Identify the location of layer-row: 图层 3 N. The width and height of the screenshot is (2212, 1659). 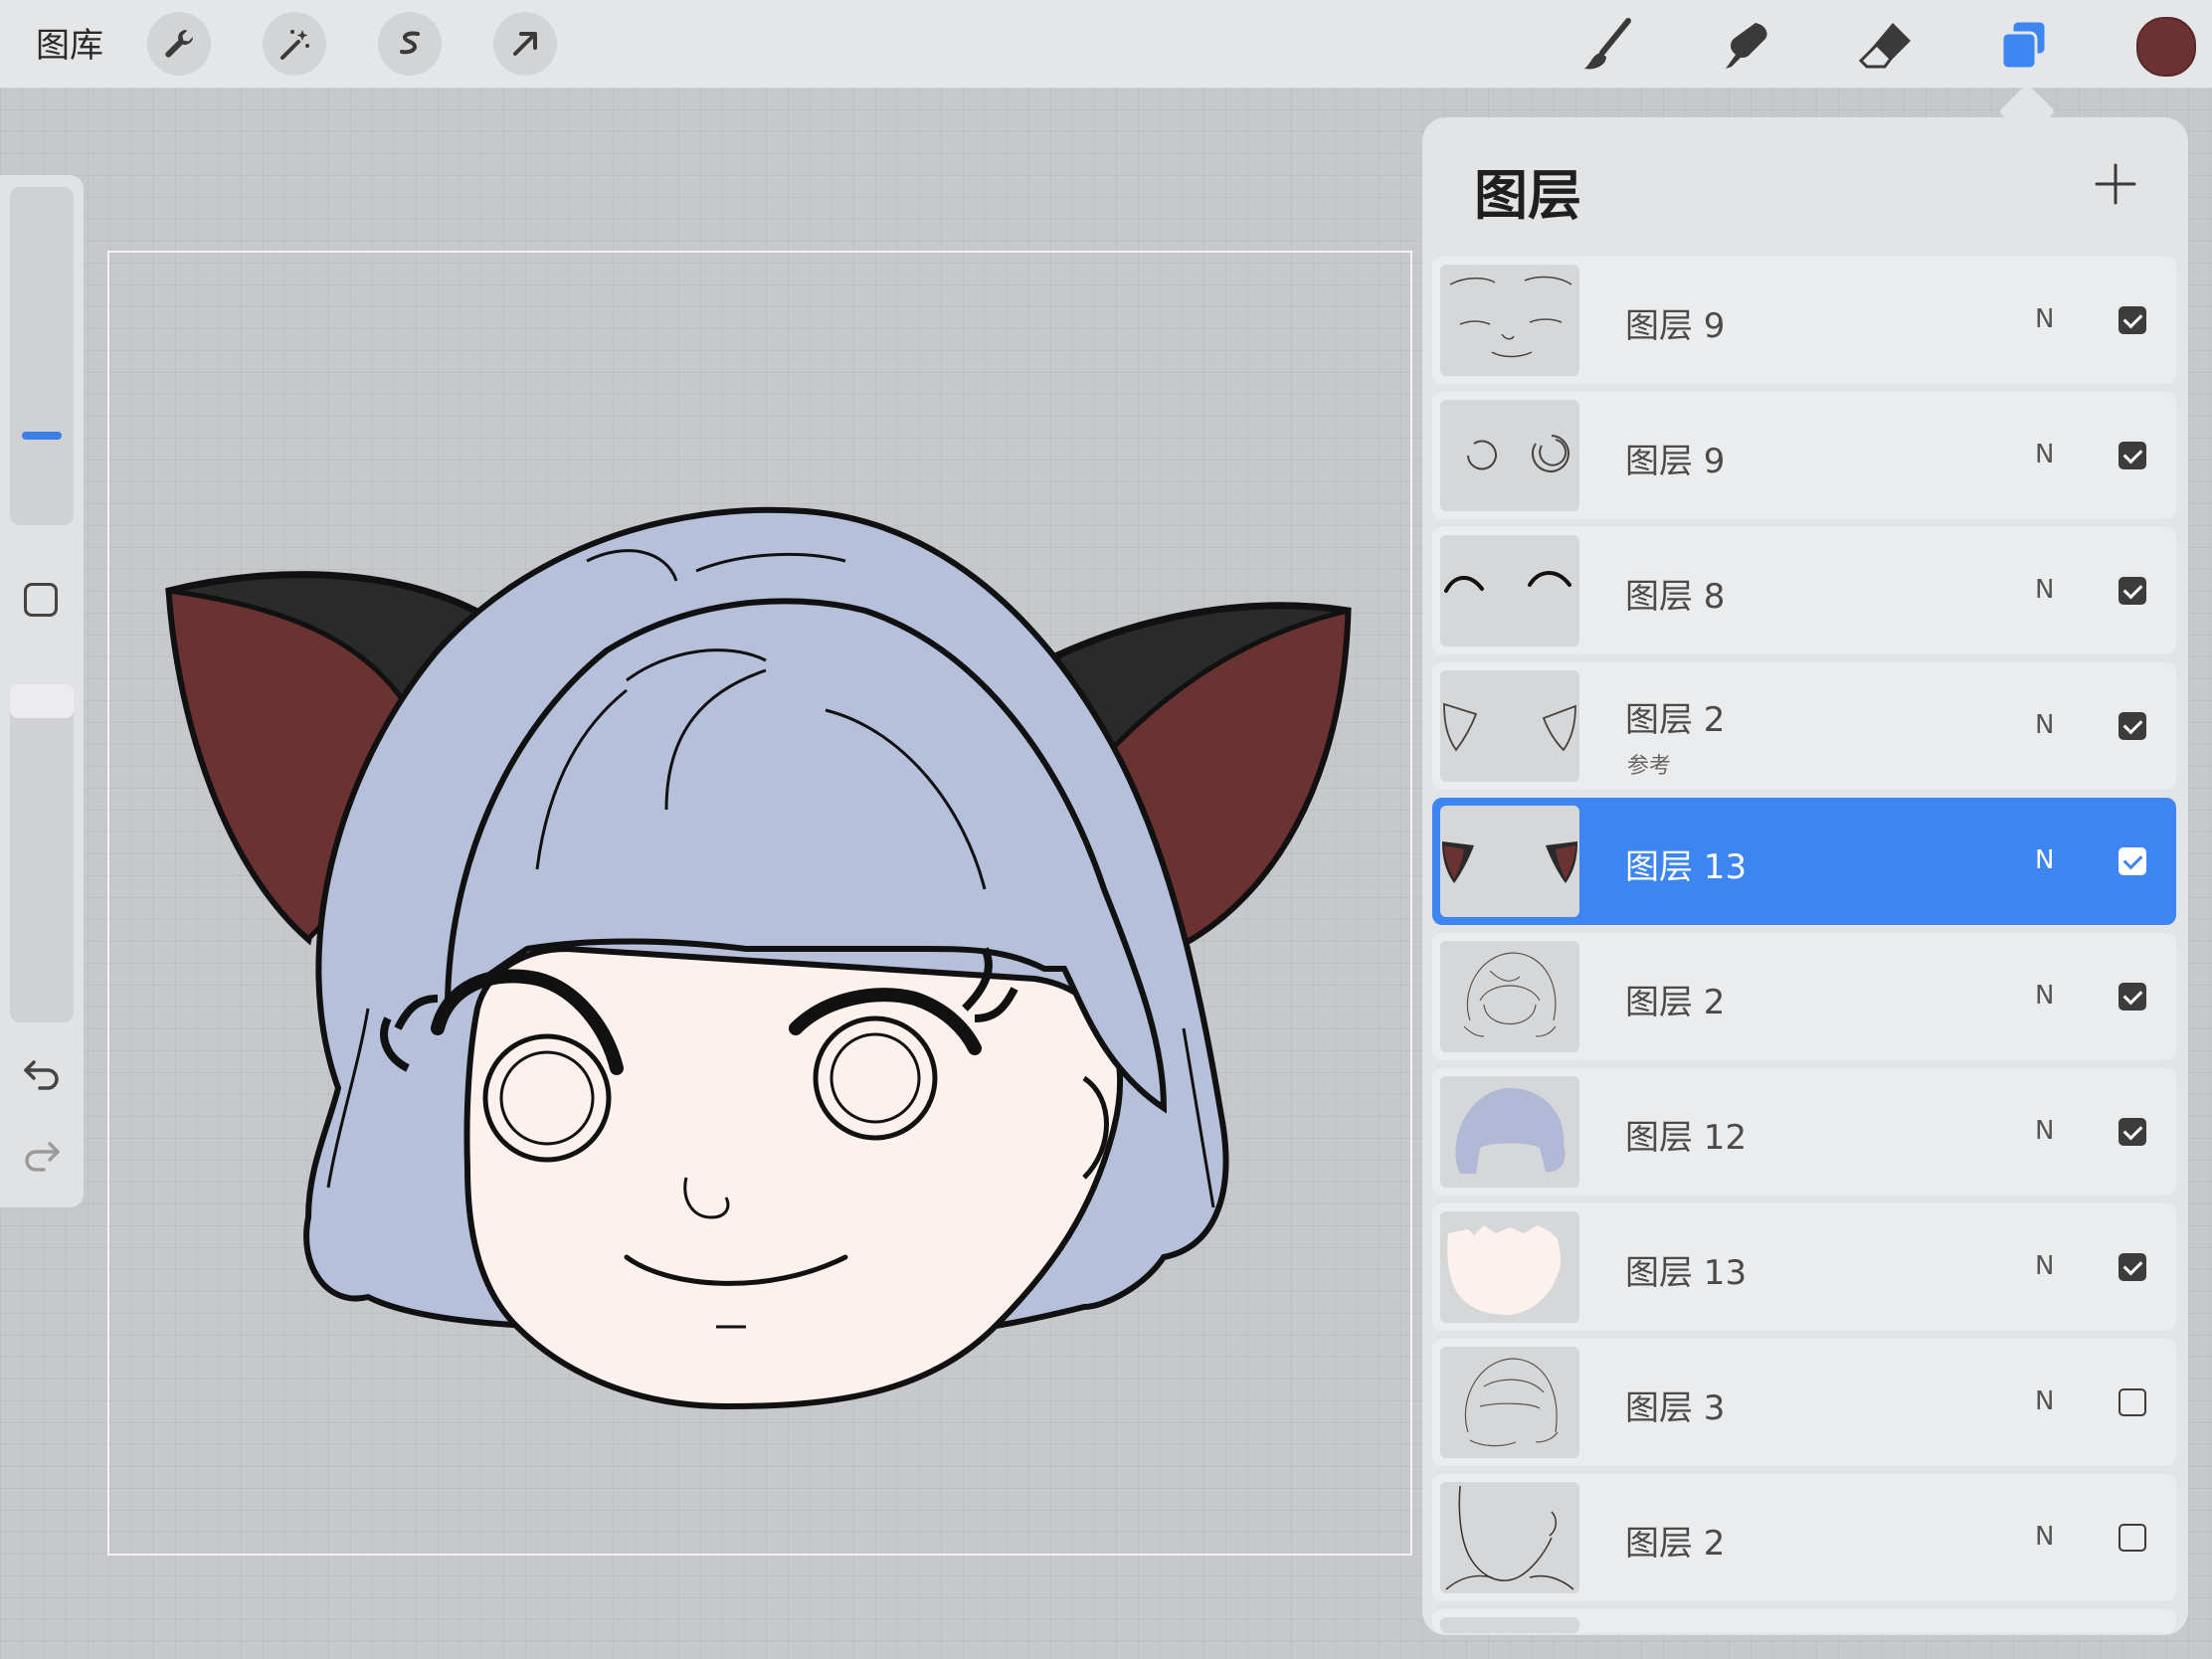
(1804, 1402).